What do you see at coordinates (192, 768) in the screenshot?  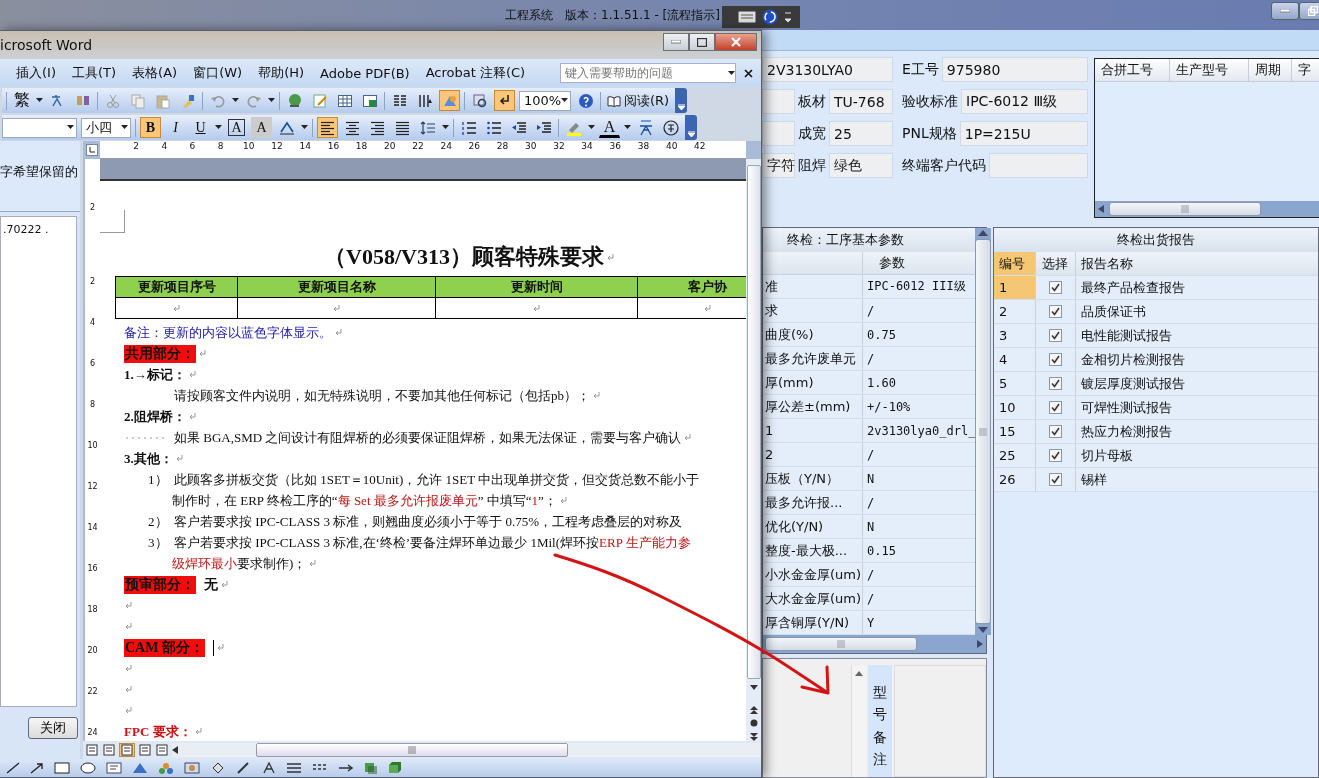 I see `clip-art-icon` at bounding box center [192, 768].